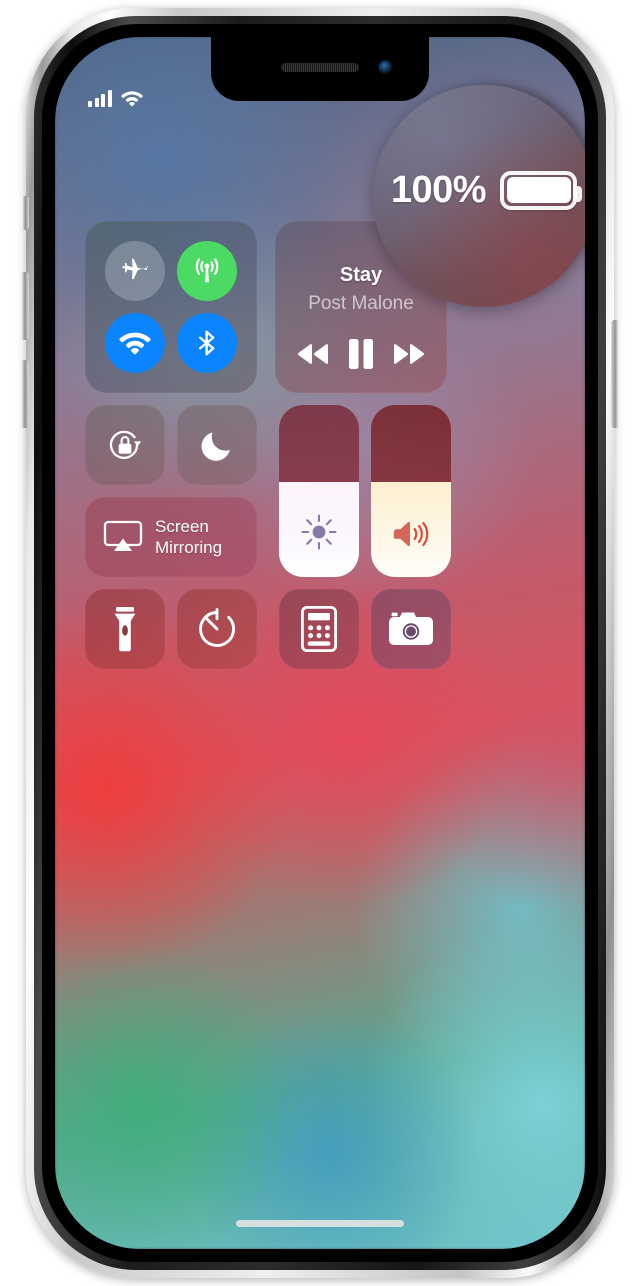 The height and width of the screenshot is (1286, 640). Describe the element at coordinates (182, 526) in the screenshot. I see `screen-mirroring-label-line1: Screen` at that location.